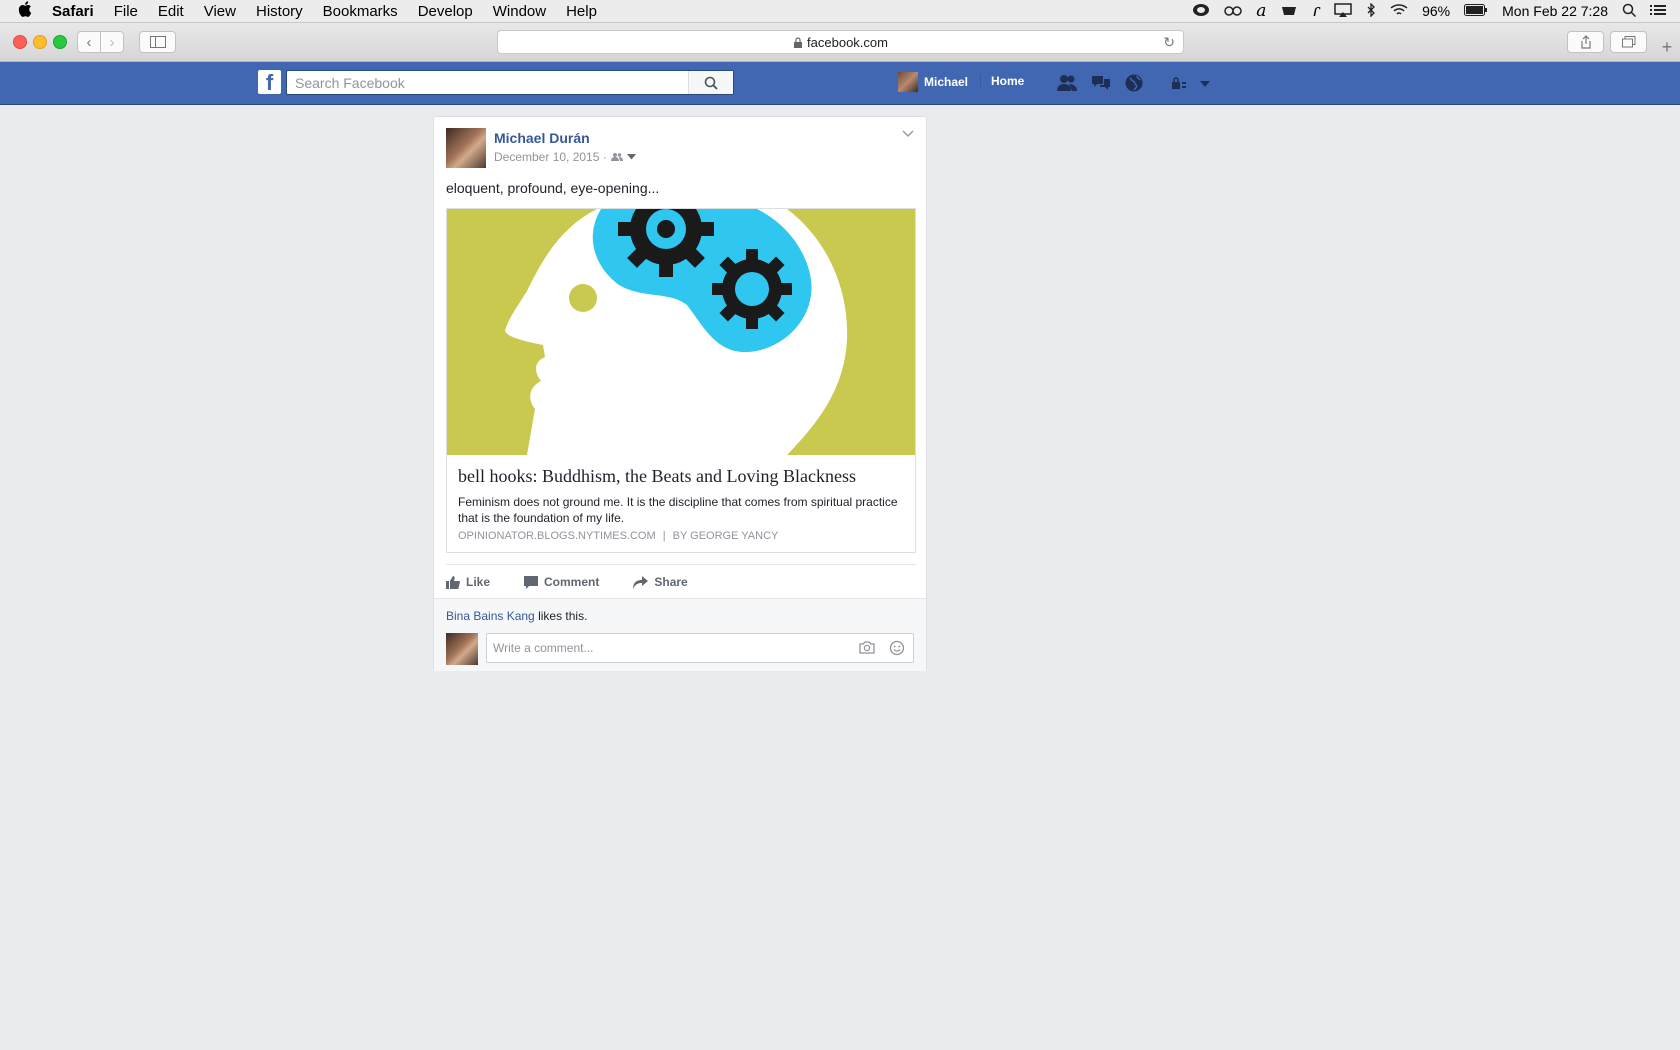  Describe the element at coordinates (1261, 11) in the screenshot. I see `script-a-icon: a` at that location.